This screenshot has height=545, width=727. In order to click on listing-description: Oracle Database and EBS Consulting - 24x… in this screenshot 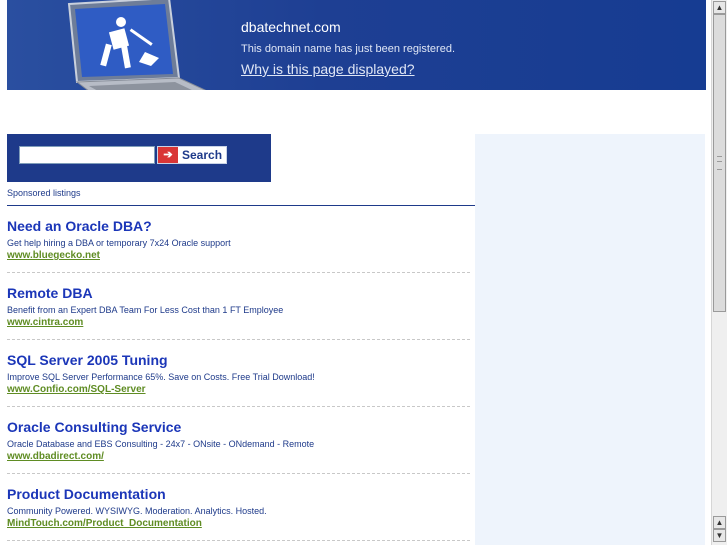, I will do `click(161, 444)`.